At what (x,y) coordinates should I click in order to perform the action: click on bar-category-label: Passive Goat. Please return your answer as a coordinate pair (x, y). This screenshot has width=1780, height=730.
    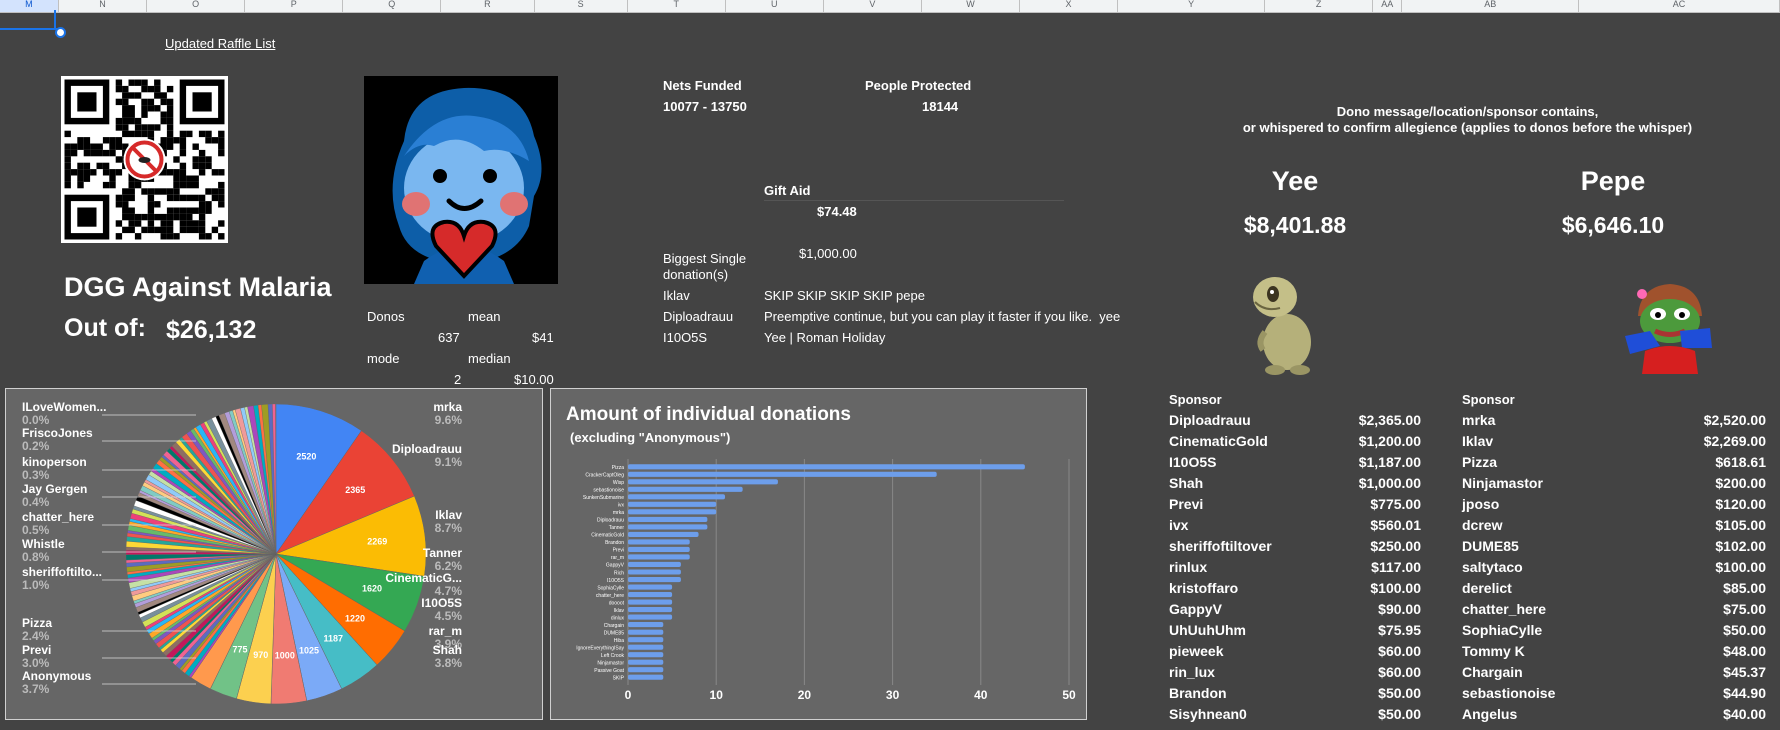
    Looking at the image, I should click on (609, 671).